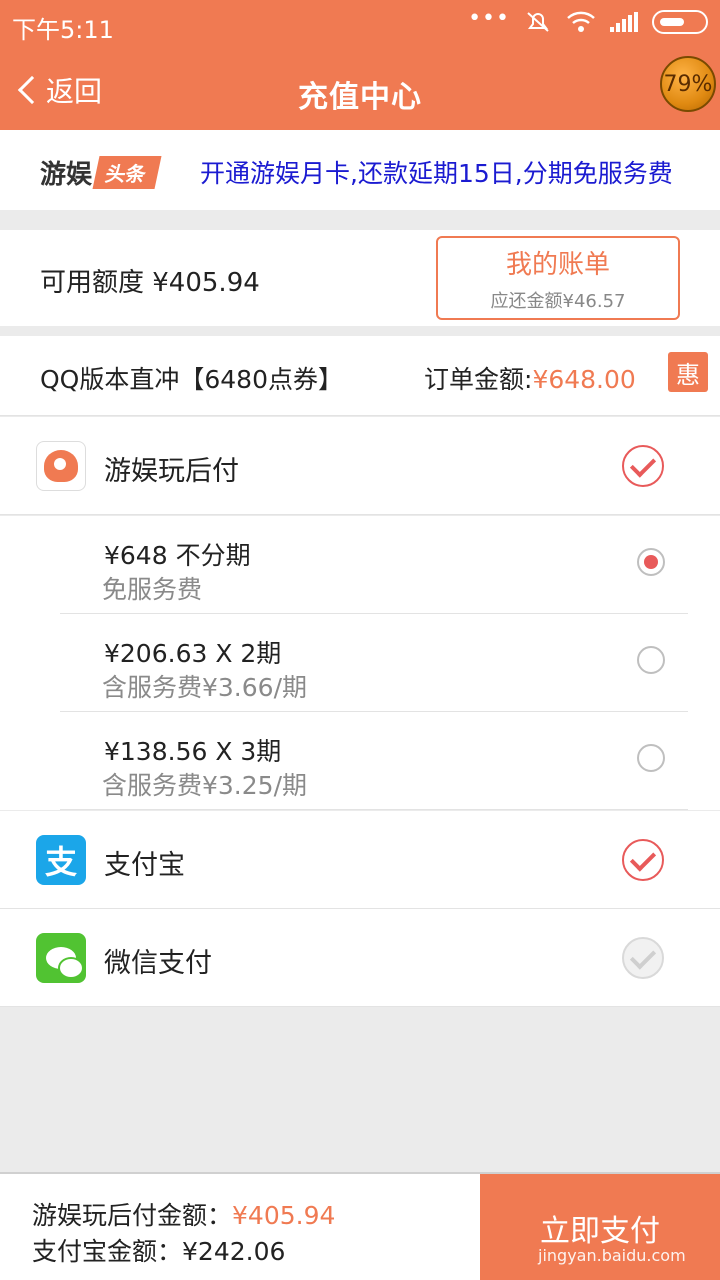  Describe the element at coordinates (127, 172) in the screenshot. I see `logo-tag: 头条` at that location.